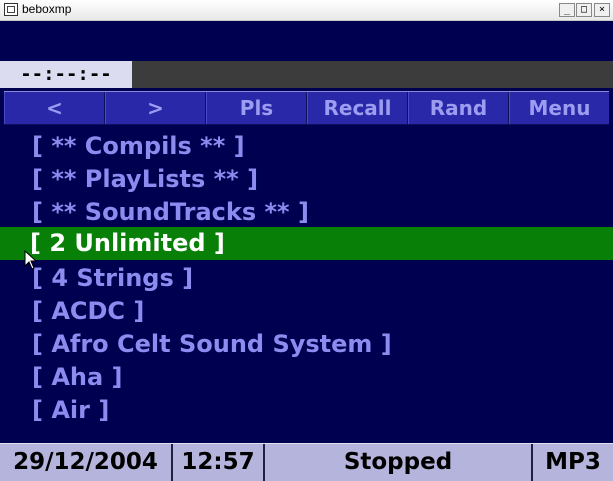  I want to click on toolbar: < > Pls Recall Rand Menu, so click(306, 108).